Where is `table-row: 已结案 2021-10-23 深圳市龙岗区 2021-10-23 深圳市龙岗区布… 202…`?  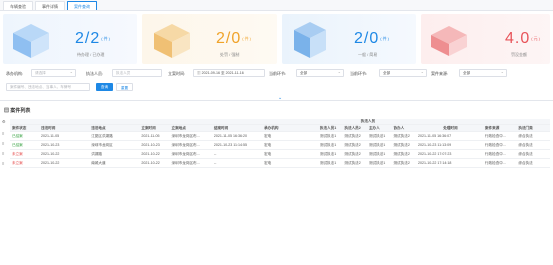 table-row: 已结案 2021-10-23 深圳市龙岗区 2021-10-23 深圳市龙岗区布… 202… is located at coordinates (280, 145).